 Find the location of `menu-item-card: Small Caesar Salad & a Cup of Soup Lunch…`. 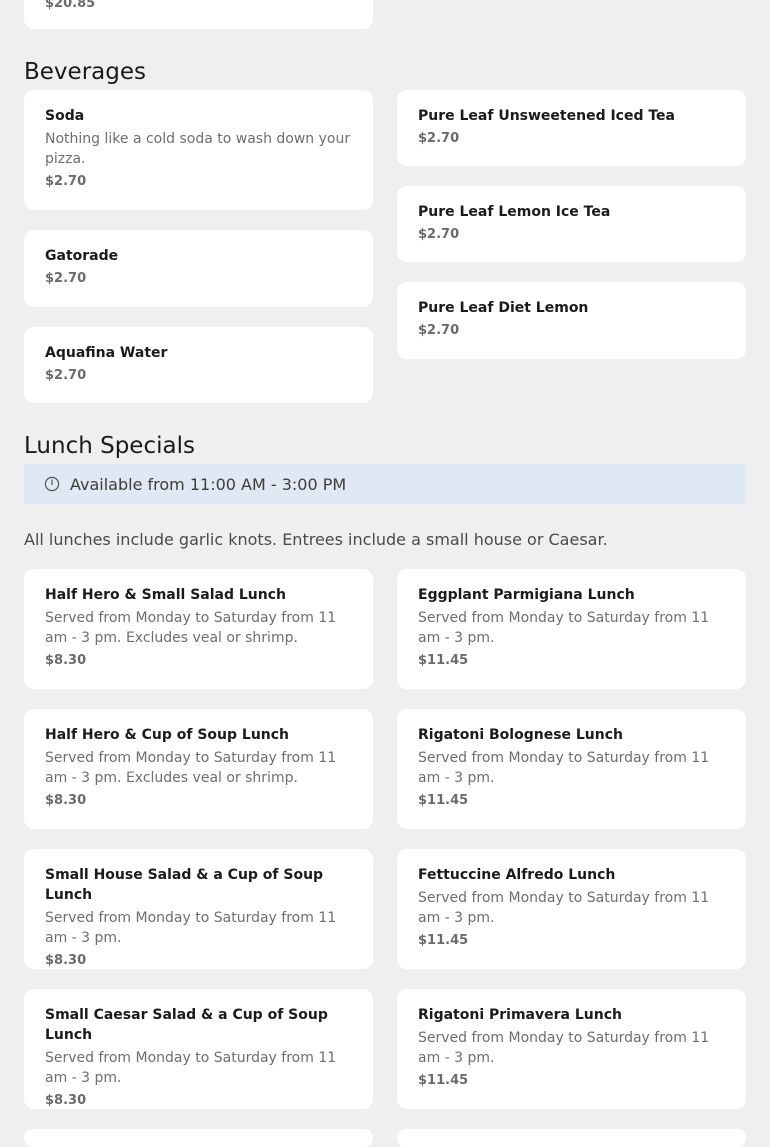

menu-item-card: Small Caesar Salad & a Cup of Soup Lunch… is located at coordinates (198, 1049).